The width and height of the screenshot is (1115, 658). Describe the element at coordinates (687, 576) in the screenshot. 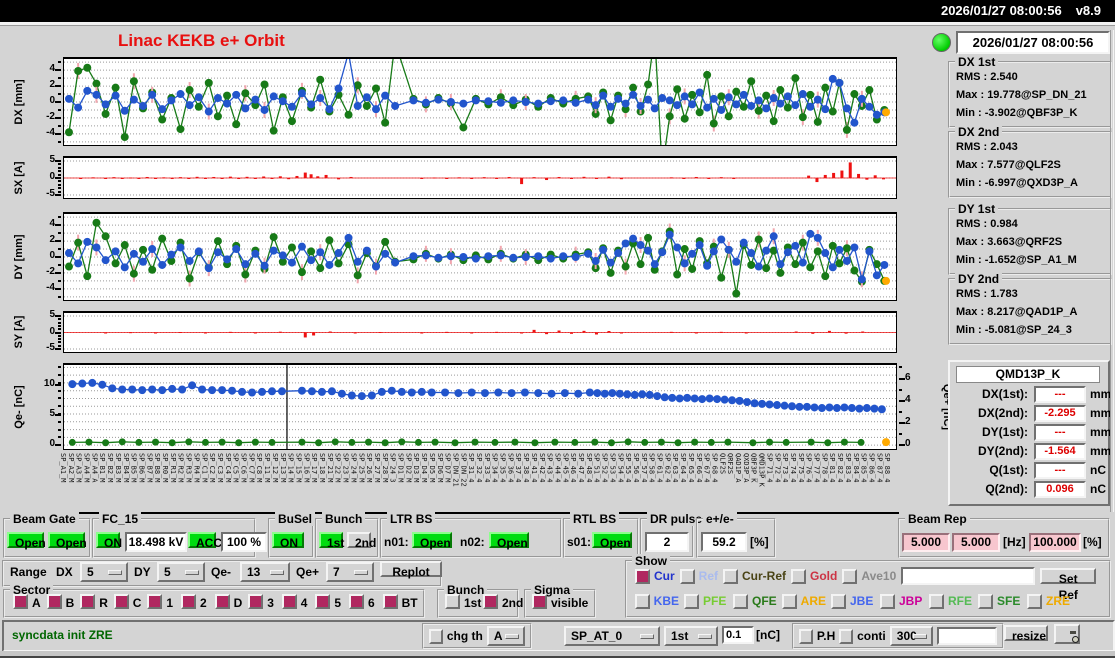

I see `show-checkbox-Ref` at that location.